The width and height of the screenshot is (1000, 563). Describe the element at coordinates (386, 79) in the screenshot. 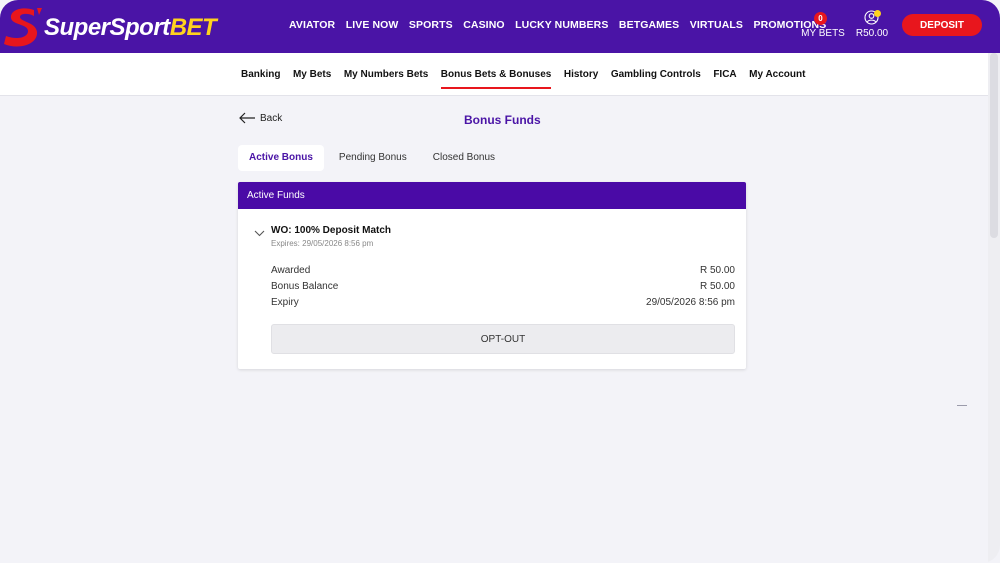

I see `subnav-my-numbers-bets: My Numbers Bets` at that location.